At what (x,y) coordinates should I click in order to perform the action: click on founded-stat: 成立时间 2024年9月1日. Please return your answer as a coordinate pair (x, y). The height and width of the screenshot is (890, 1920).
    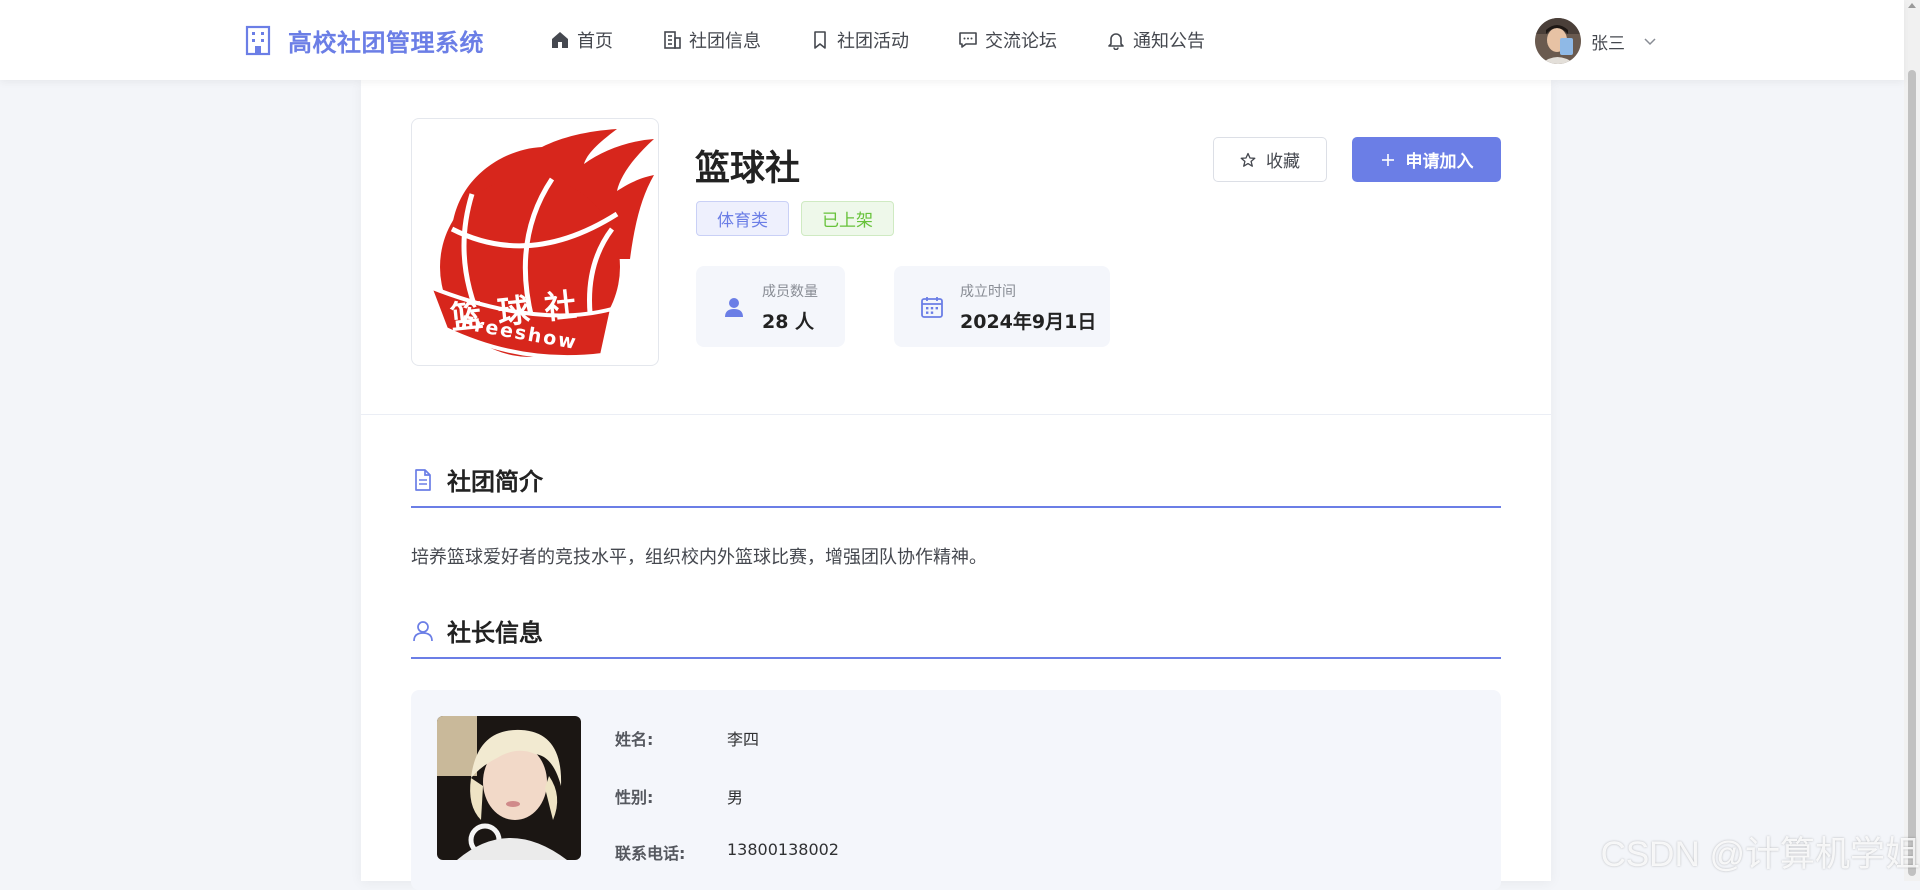
    Looking at the image, I should click on (1002, 306).